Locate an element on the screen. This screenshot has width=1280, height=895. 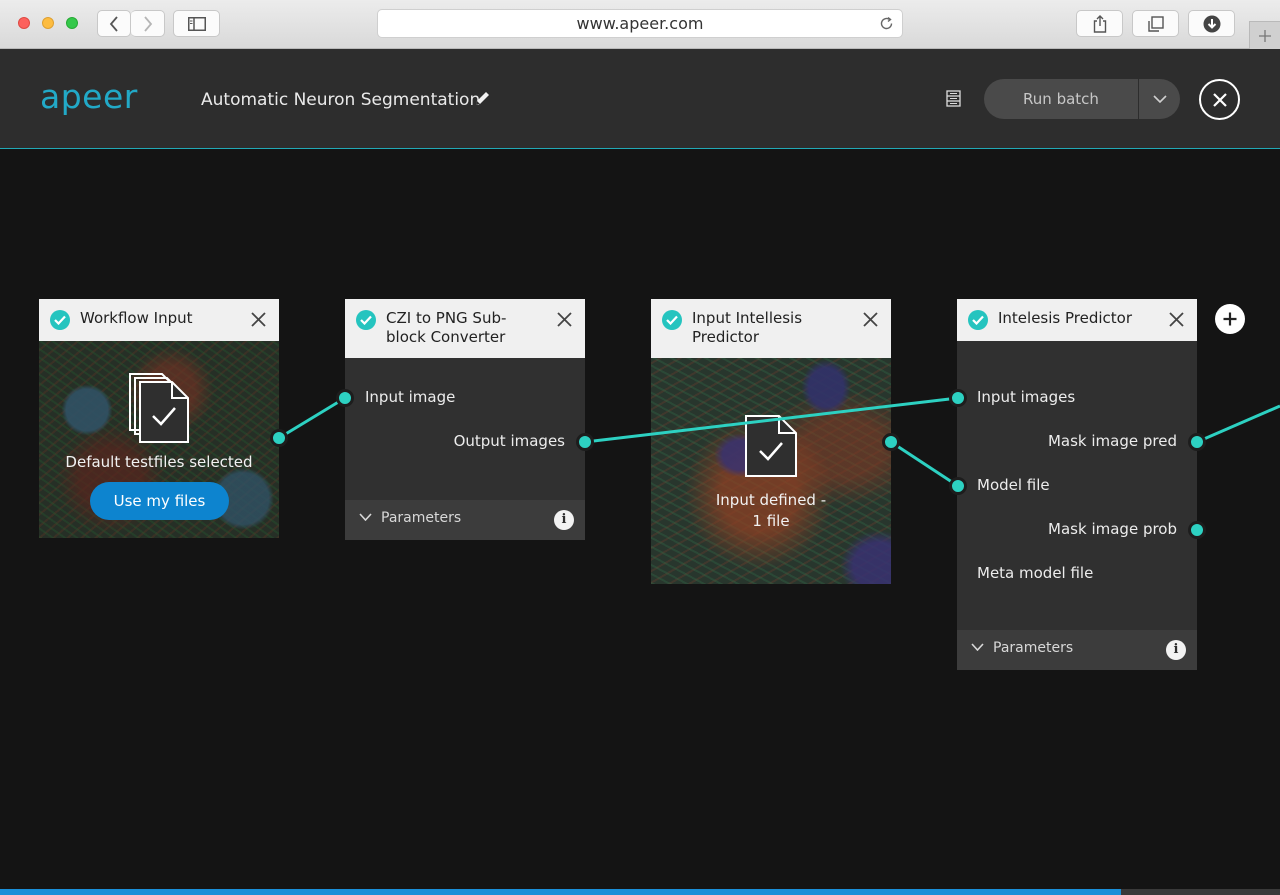
tabs-overview-button is located at coordinates (1155, 23).